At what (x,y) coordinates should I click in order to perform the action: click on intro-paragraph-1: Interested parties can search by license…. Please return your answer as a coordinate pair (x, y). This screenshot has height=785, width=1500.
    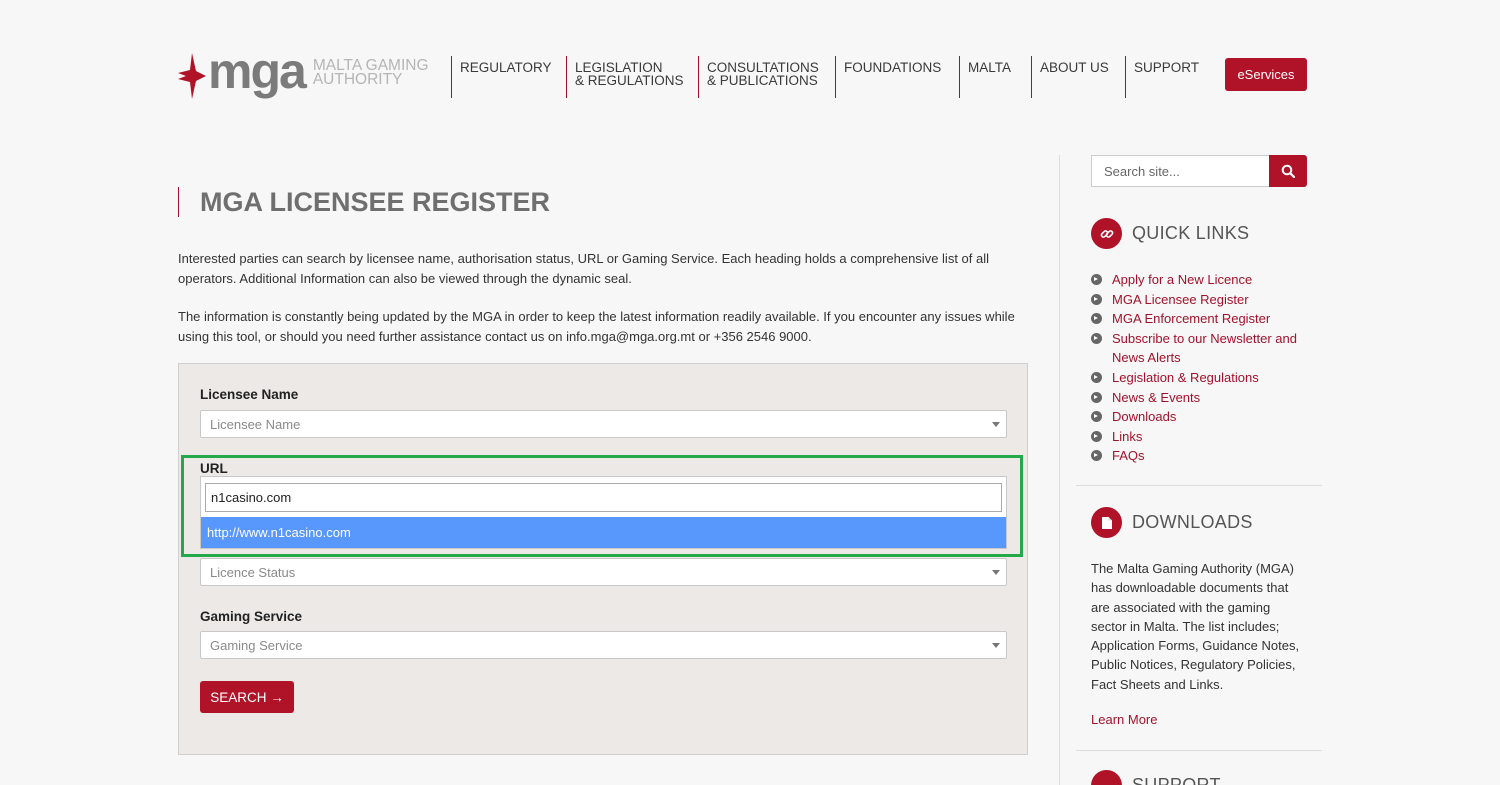
    Looking at the image, I should click on (584, 268).